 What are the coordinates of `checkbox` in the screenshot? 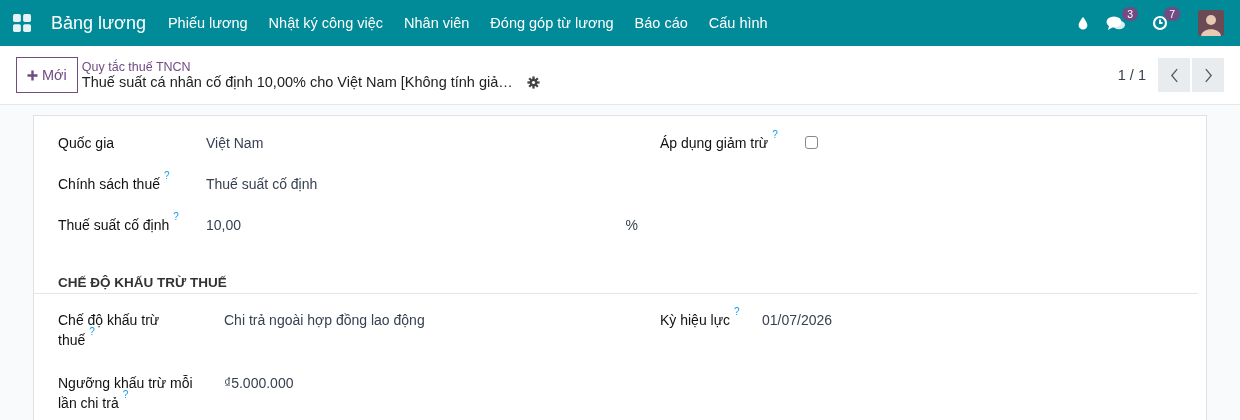 It's located at (811, 142).